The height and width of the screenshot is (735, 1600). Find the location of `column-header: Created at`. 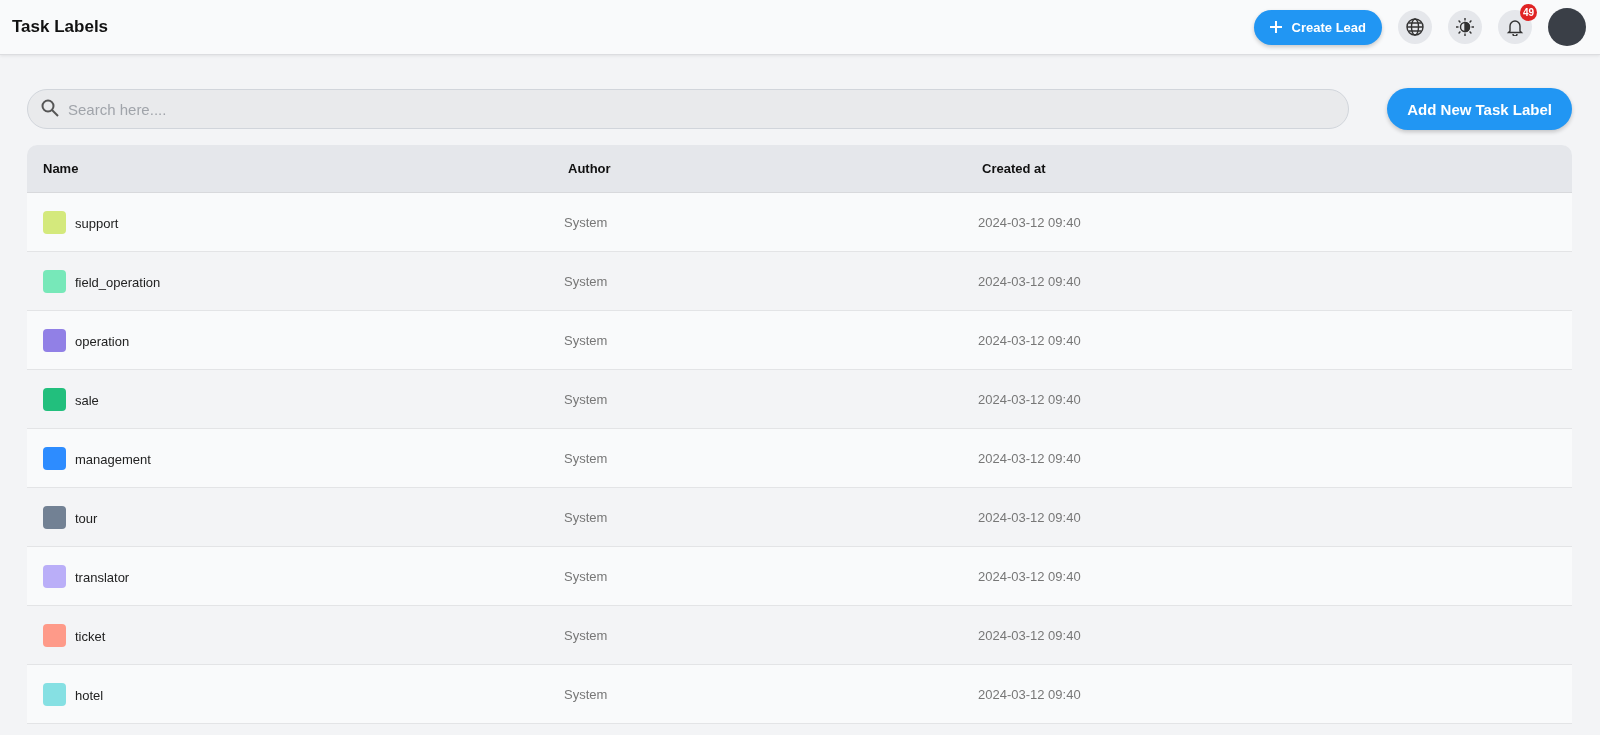

column-header: Created at is located at coordinates (1014, 168).